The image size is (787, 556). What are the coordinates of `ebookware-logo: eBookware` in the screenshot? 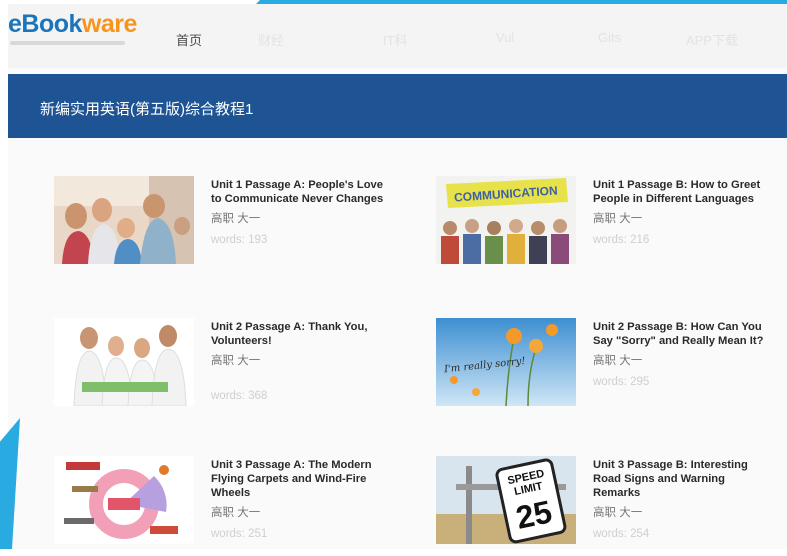 It's located at (72, 24).